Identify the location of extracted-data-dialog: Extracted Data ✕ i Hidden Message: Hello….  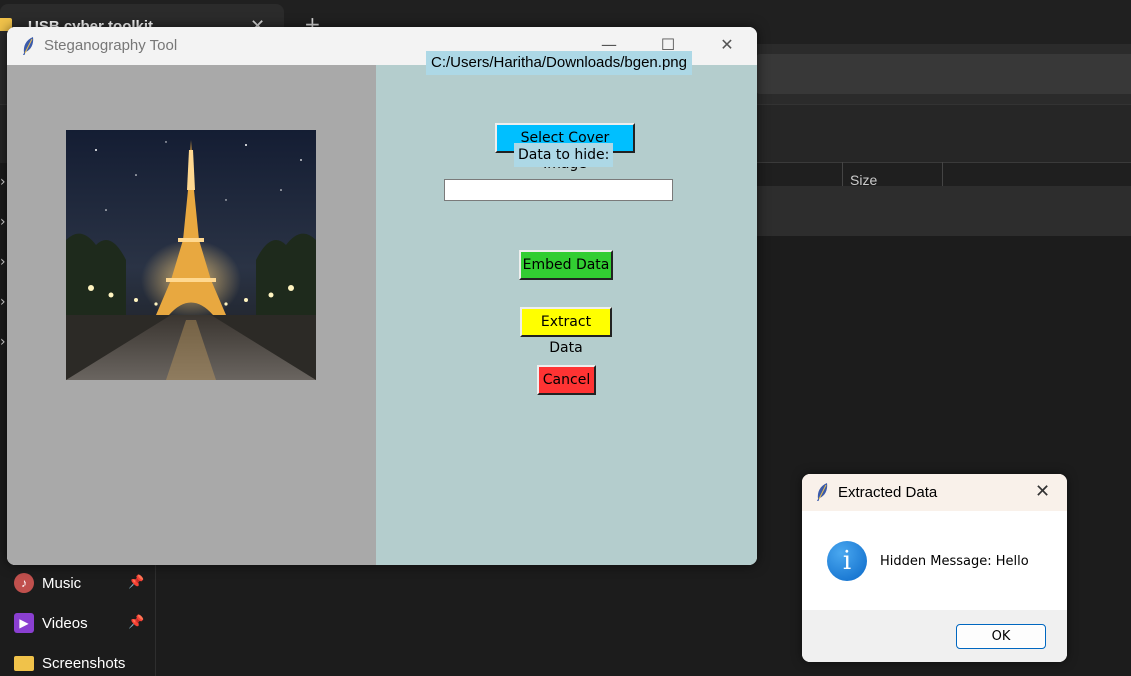
(934, 568).